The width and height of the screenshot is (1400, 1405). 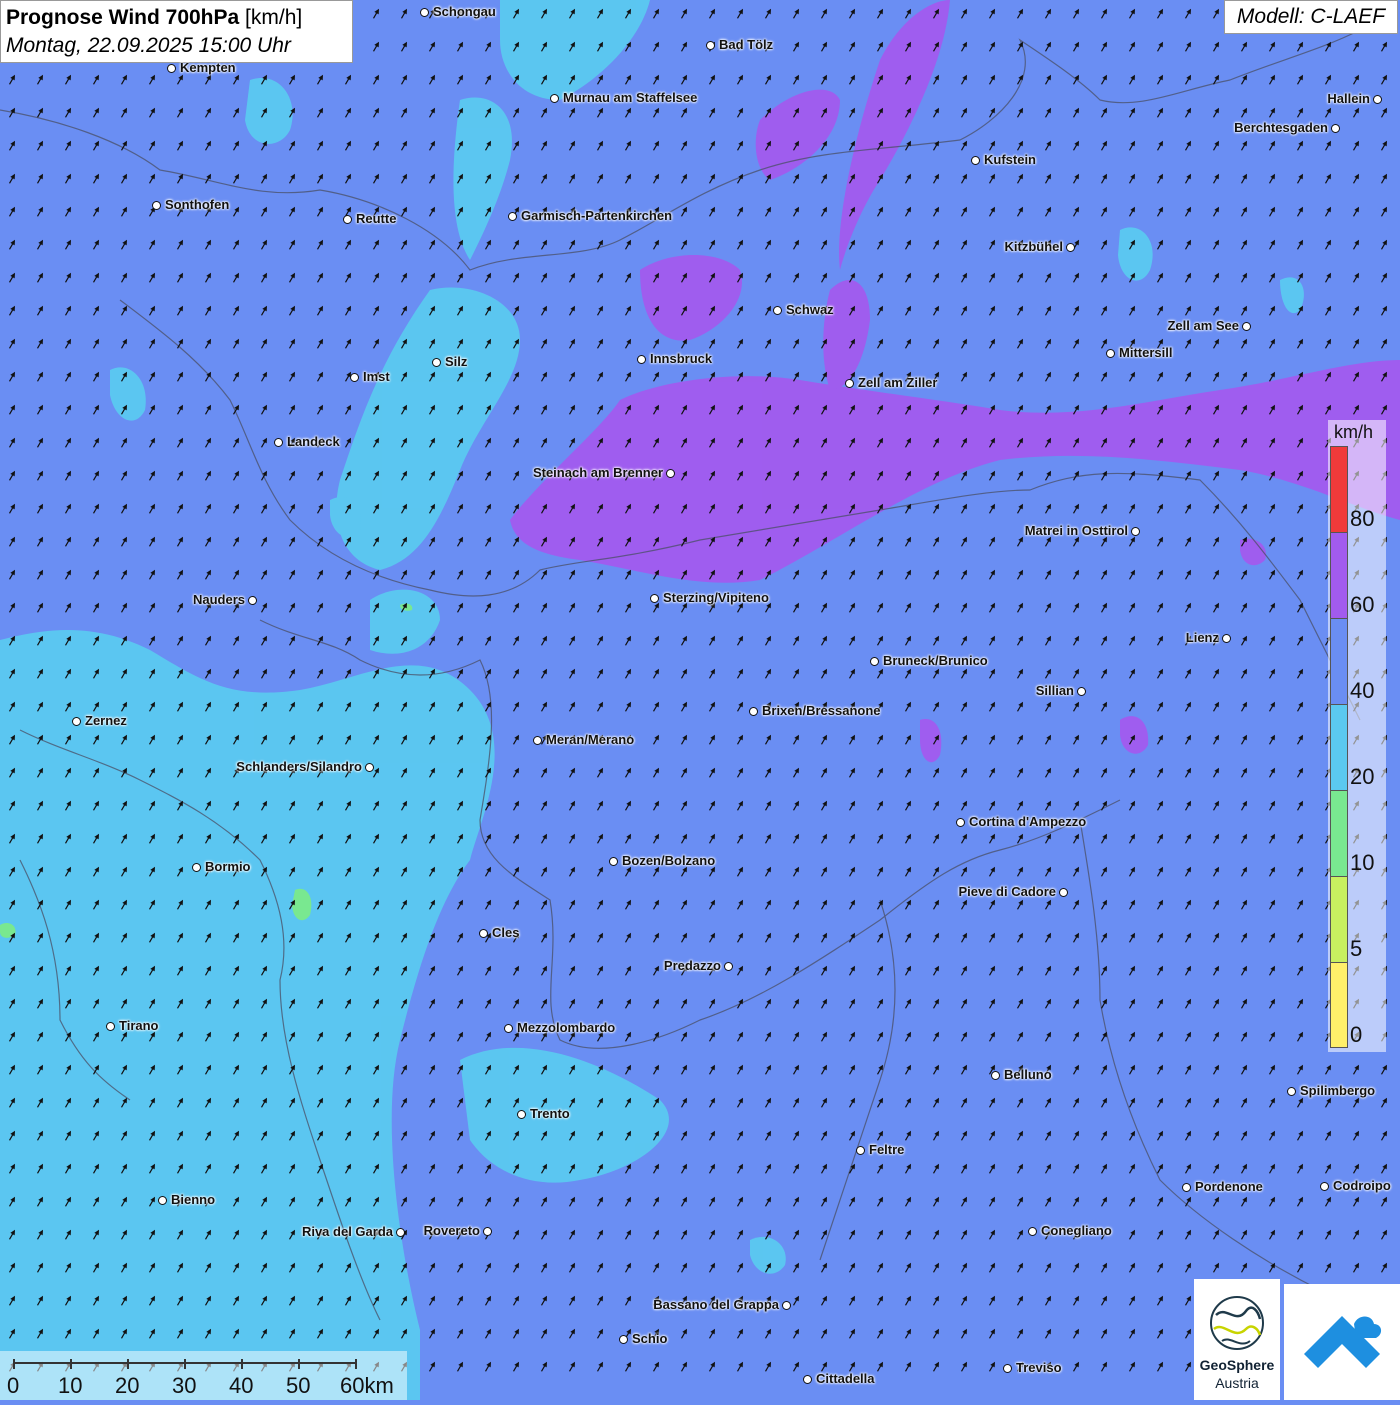 I want to click on city-label: Treviso, so click(x=1039, y=1367).